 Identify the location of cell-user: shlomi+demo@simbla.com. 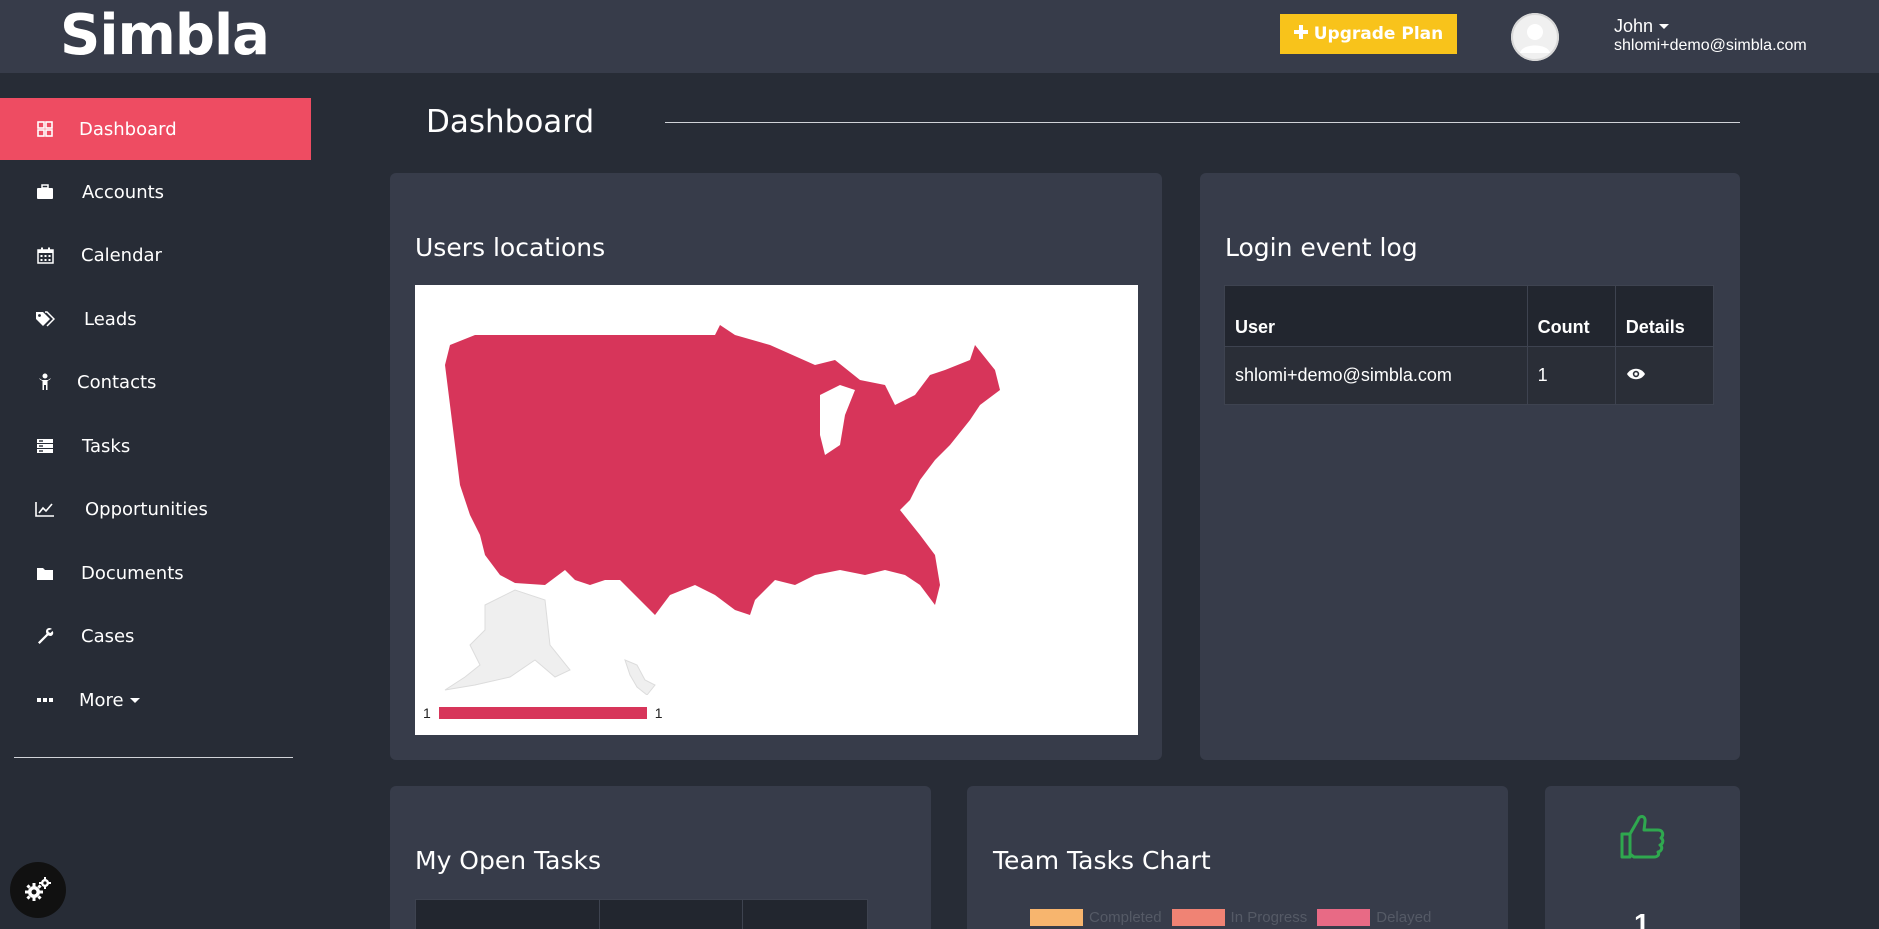
(1376, 375).